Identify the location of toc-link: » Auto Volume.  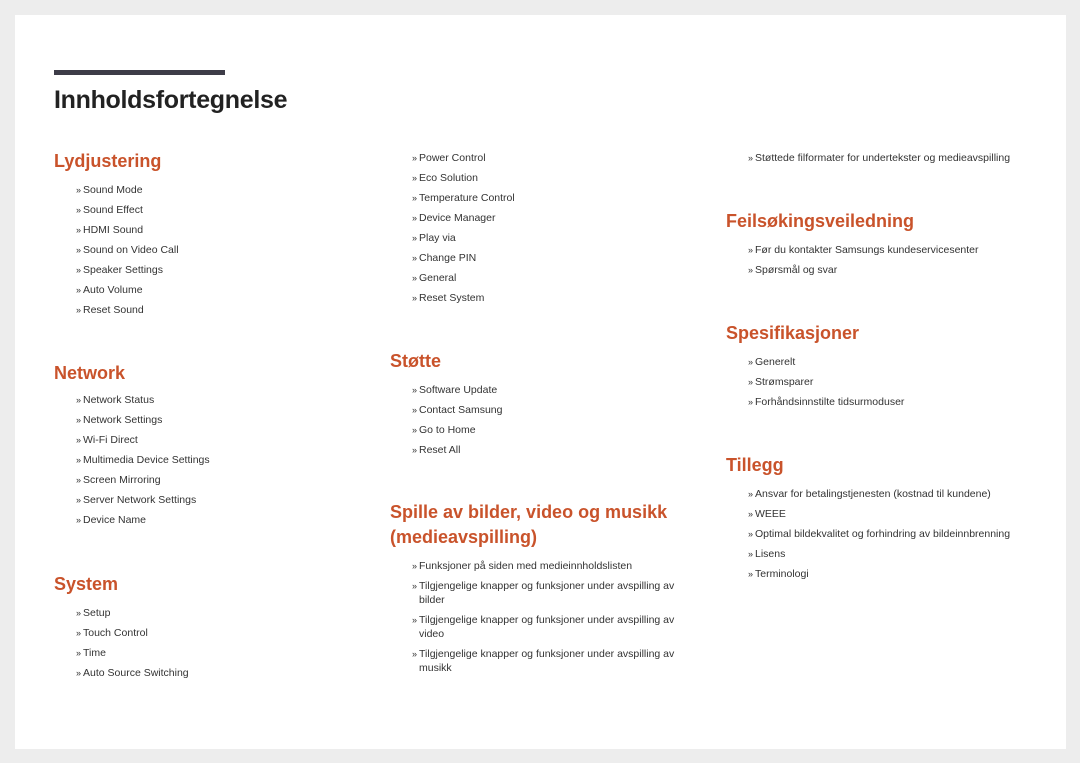
(116, 290).